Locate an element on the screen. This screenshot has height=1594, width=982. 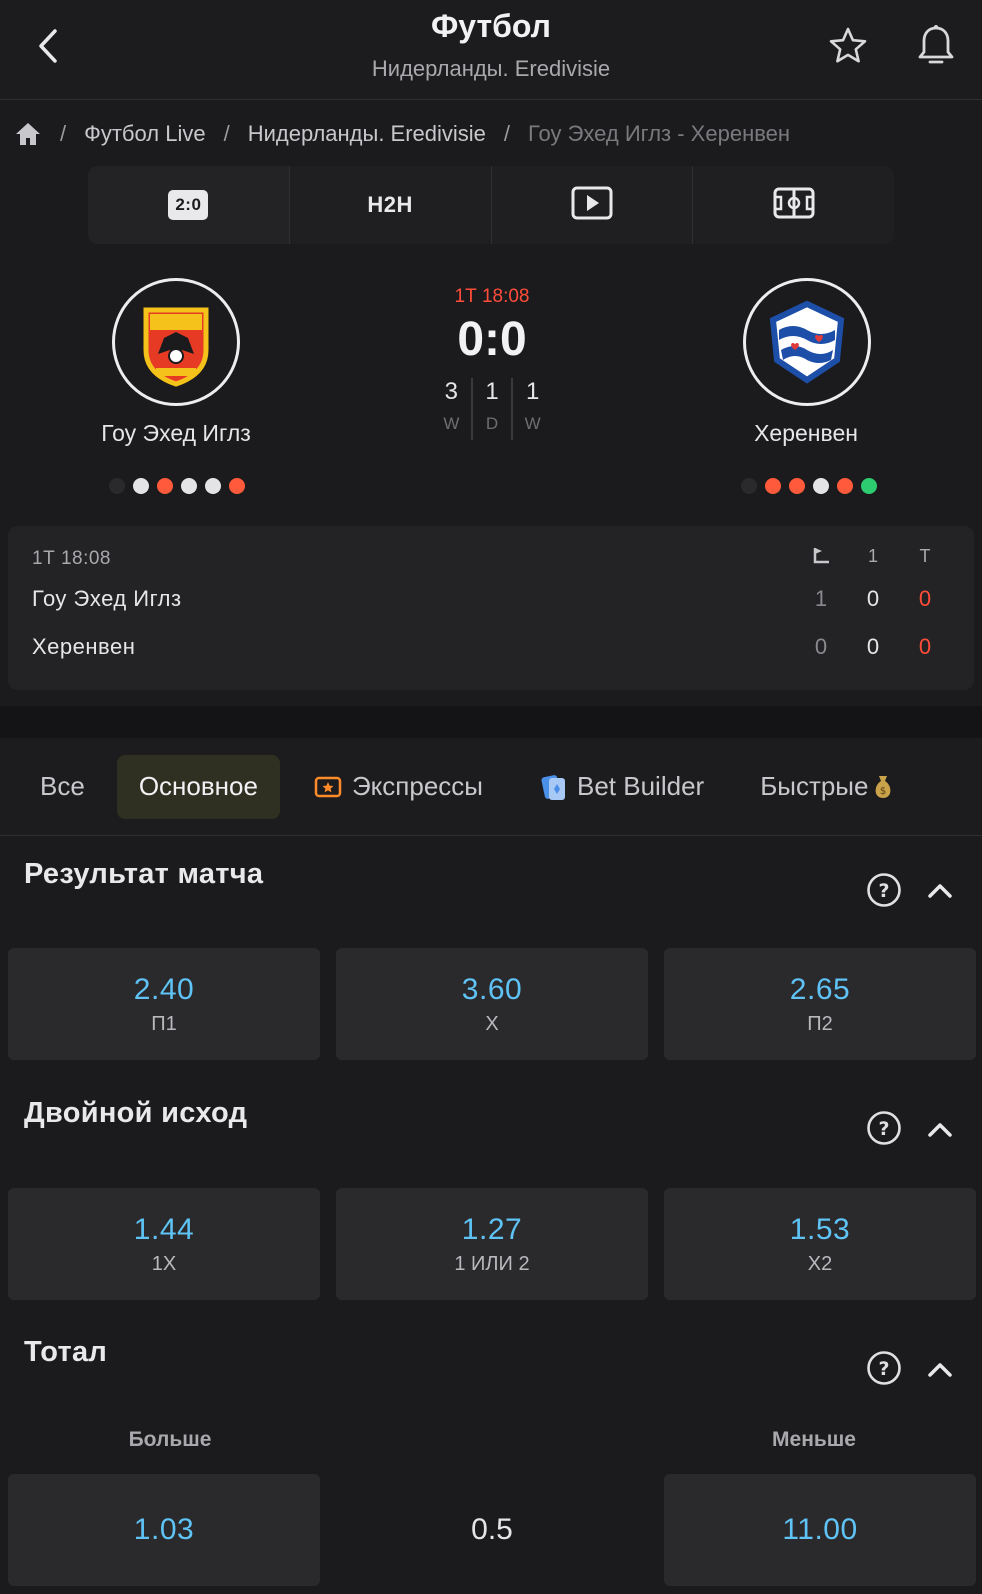
odd-button-12: 1.27 1 ИЛИ 2 is located at coordinates (492, 1244).